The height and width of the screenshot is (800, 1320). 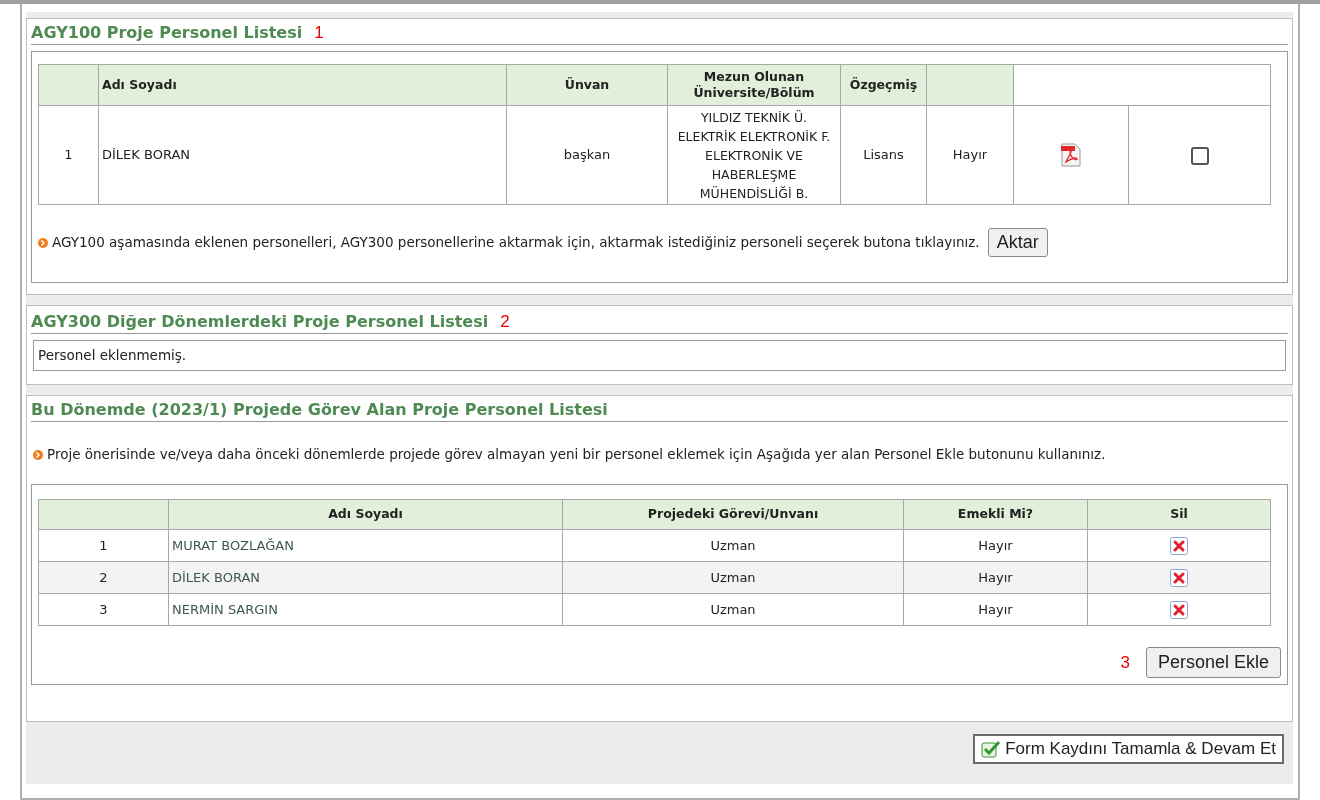 What do you see at coordinates (587, 85) in the screenshot?
I see `column-header: Ünvan` at bounding box center [587, 85].